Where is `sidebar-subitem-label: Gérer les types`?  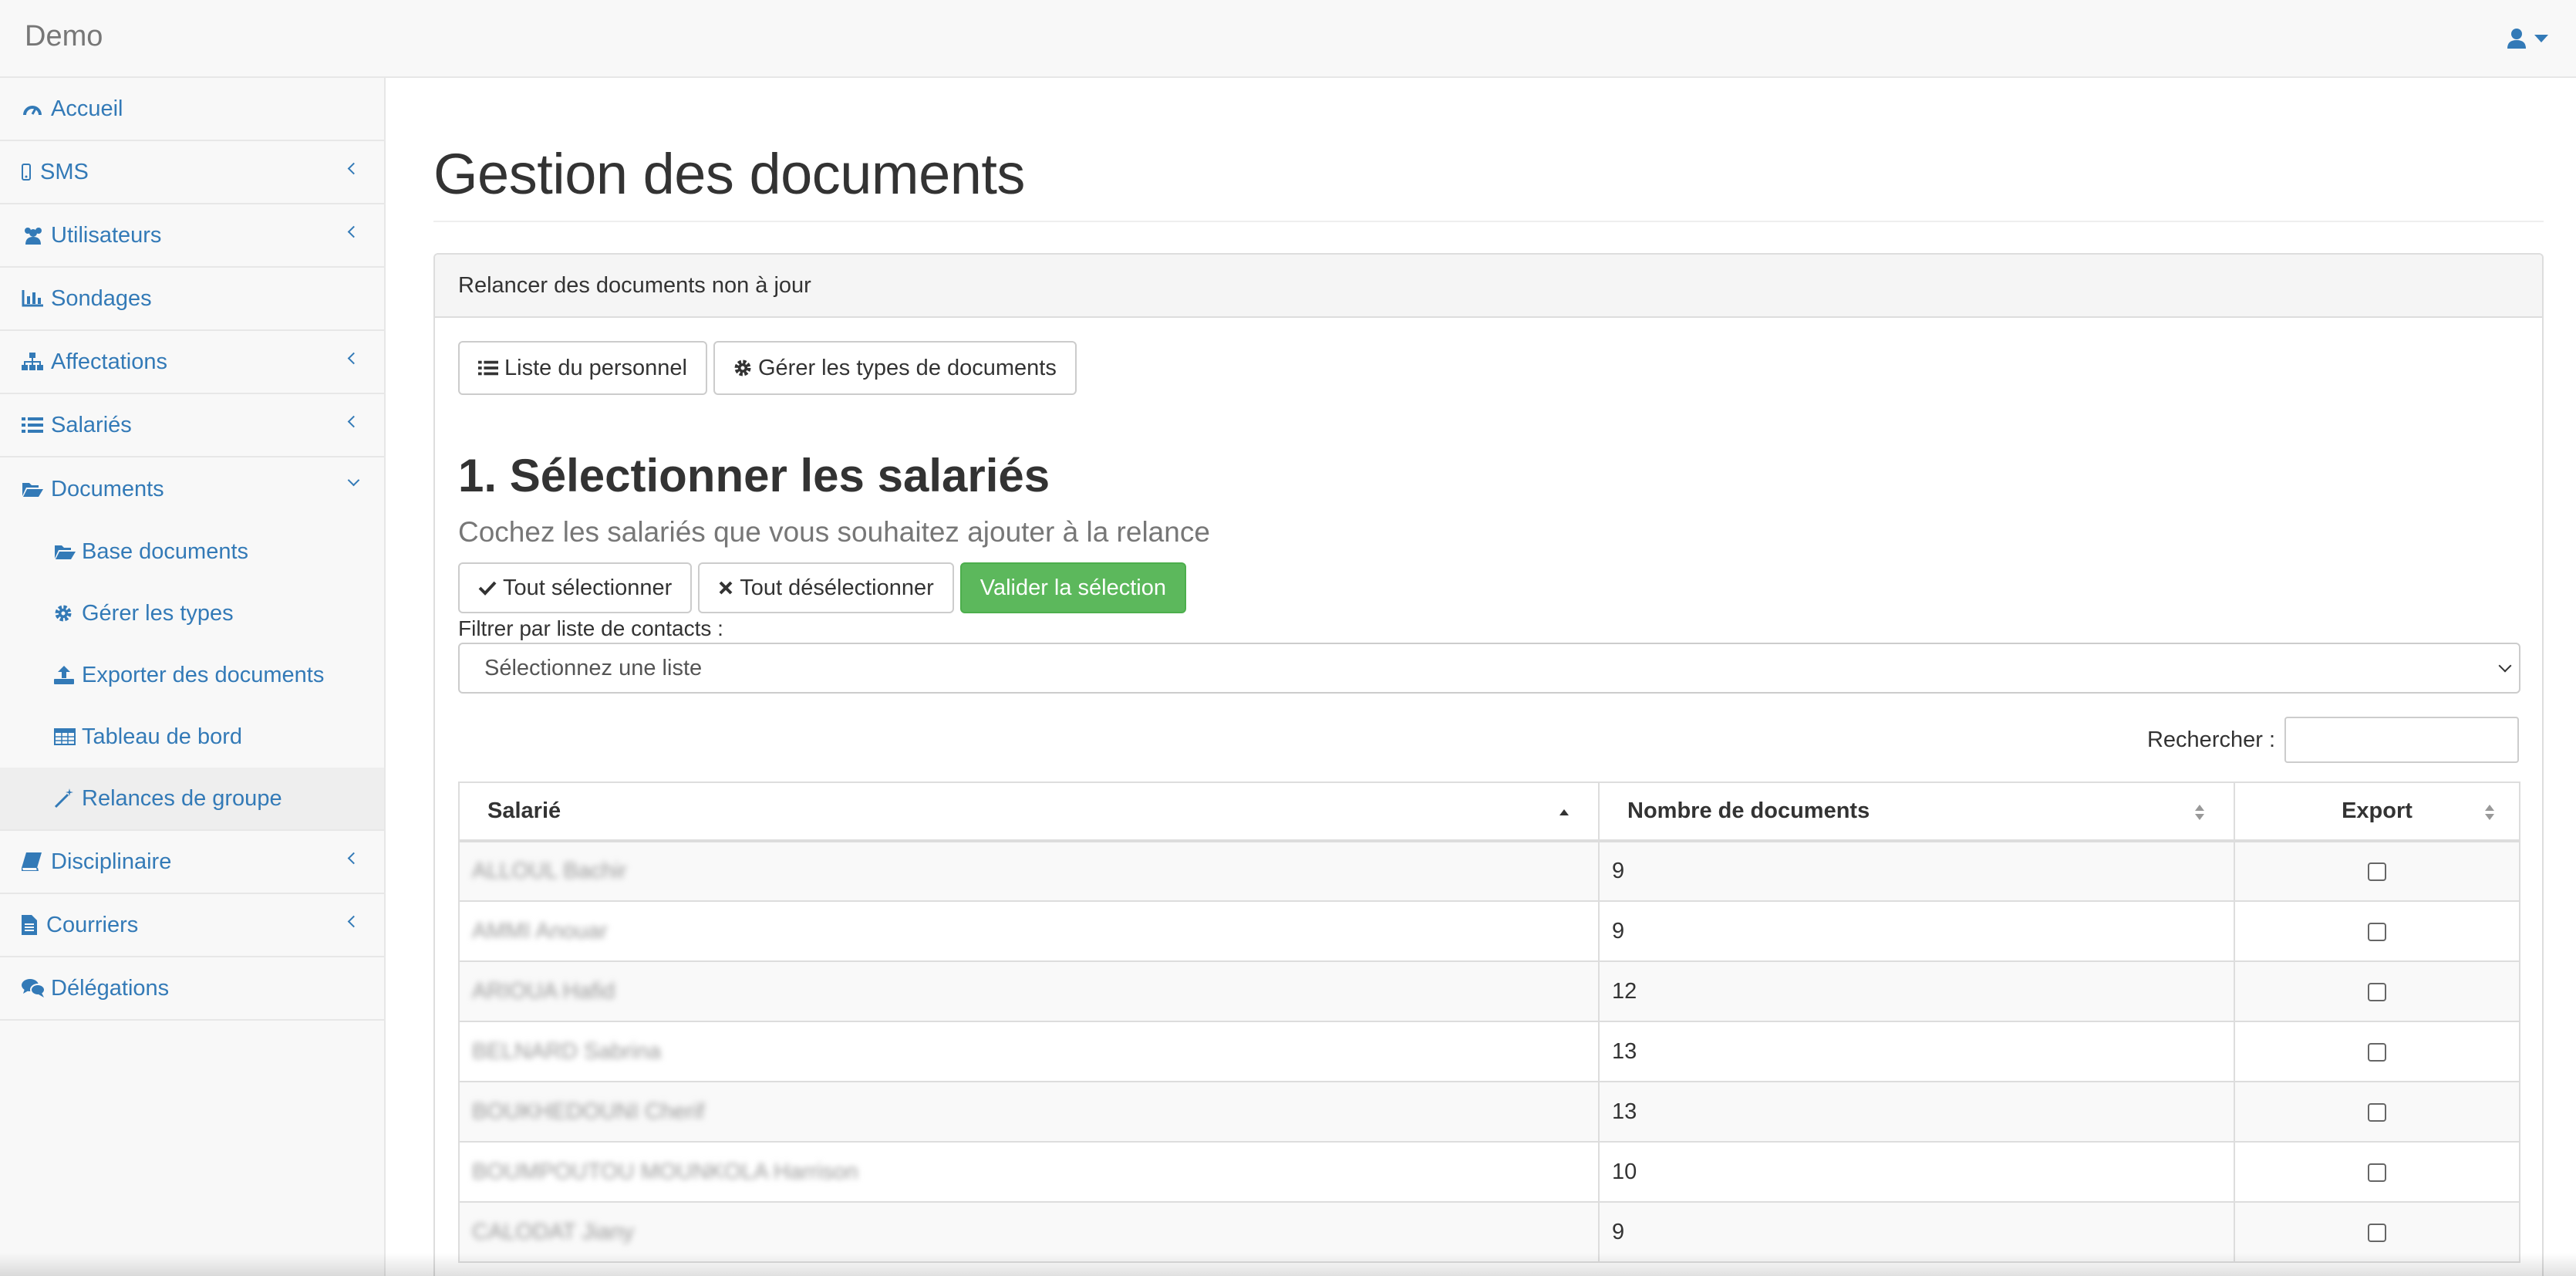 sidebar-subitem-label: Gérer les types is located at coordinates (158, 613).